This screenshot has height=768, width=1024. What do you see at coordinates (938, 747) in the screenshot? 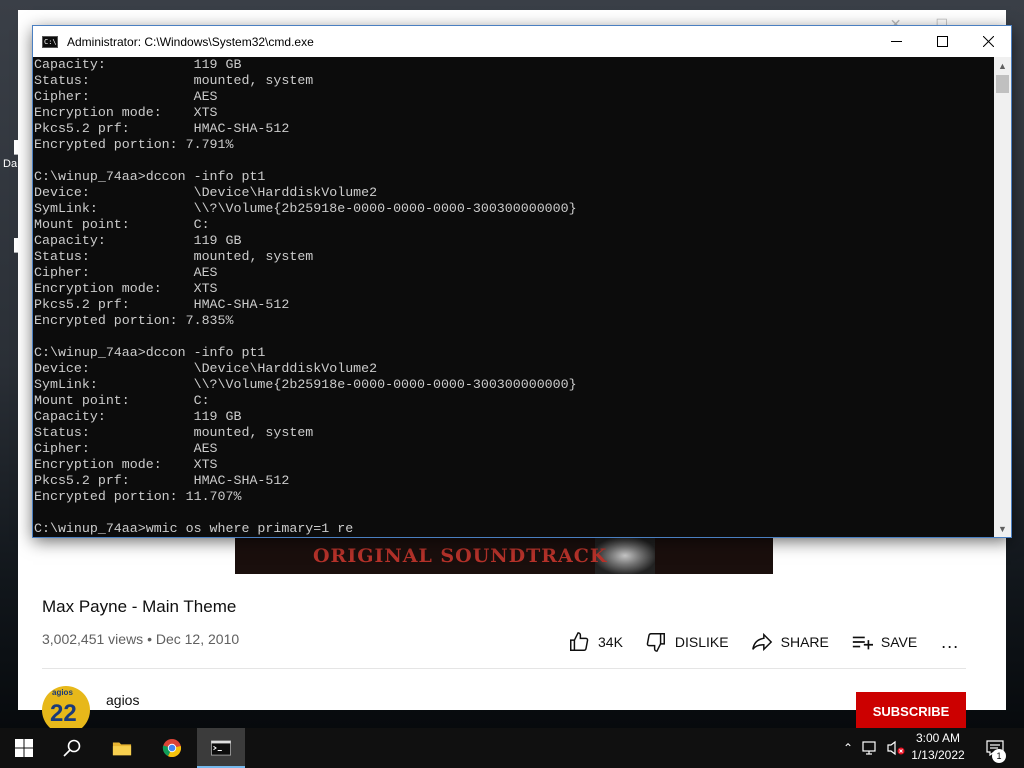
I see `taskbar-clock: 3:00 AM 1/13/2022` at bounding box center [938, 747].